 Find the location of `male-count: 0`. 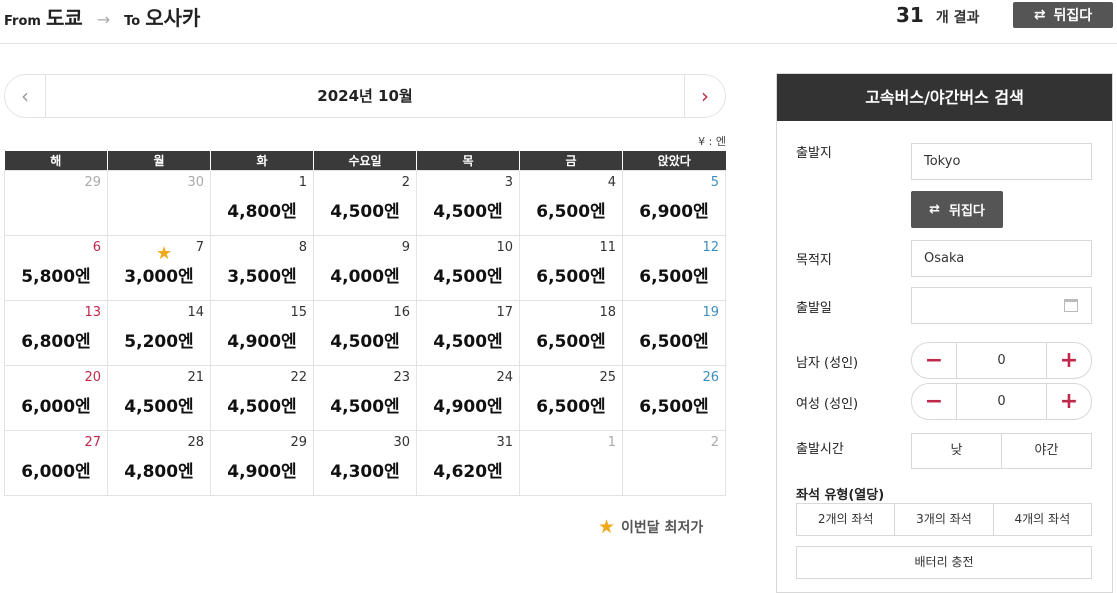

male-count: 0 is located at coordinates (1001, 360).